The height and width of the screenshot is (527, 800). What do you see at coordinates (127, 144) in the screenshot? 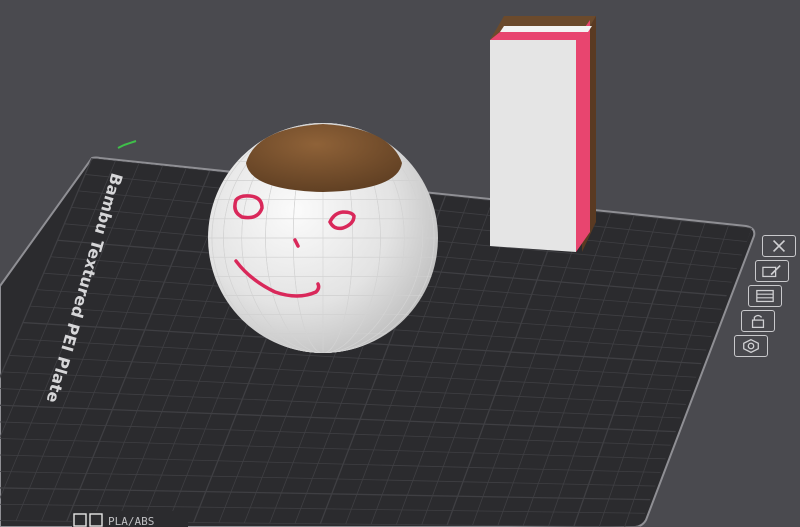
I see `axis-indicator-icon` at bounding box center [127, 144].